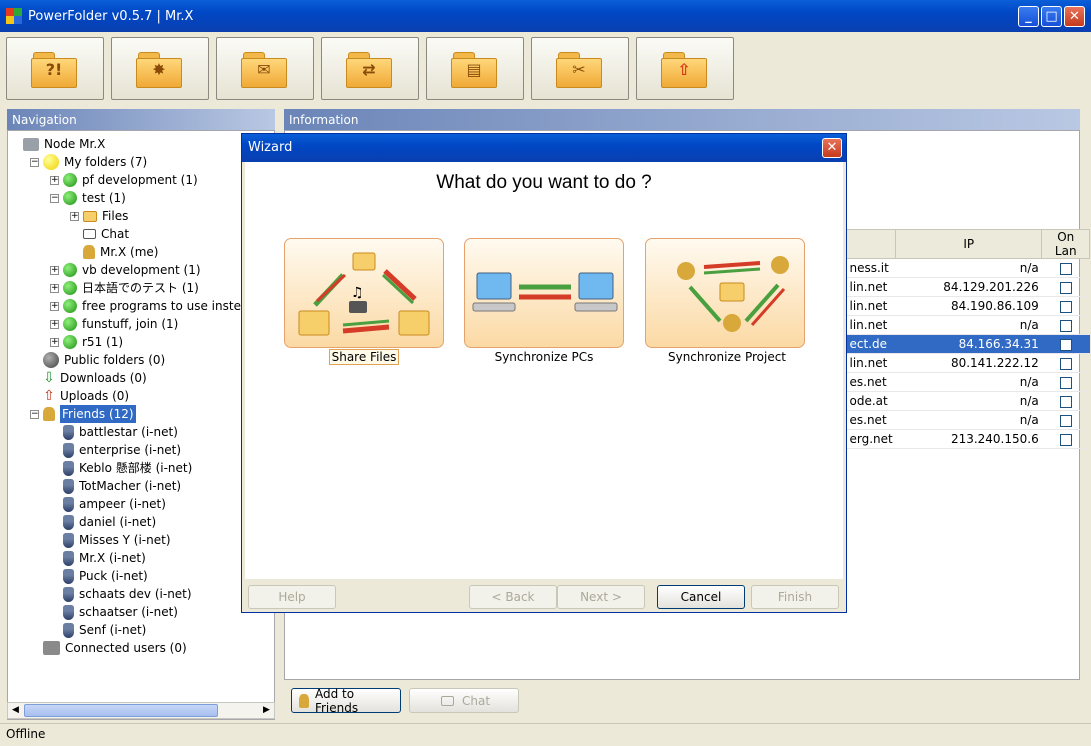  Describe the element at coordinates (127, 594) in the screenshot. I see `tree-item: schaats dev (i-net)` at that location.